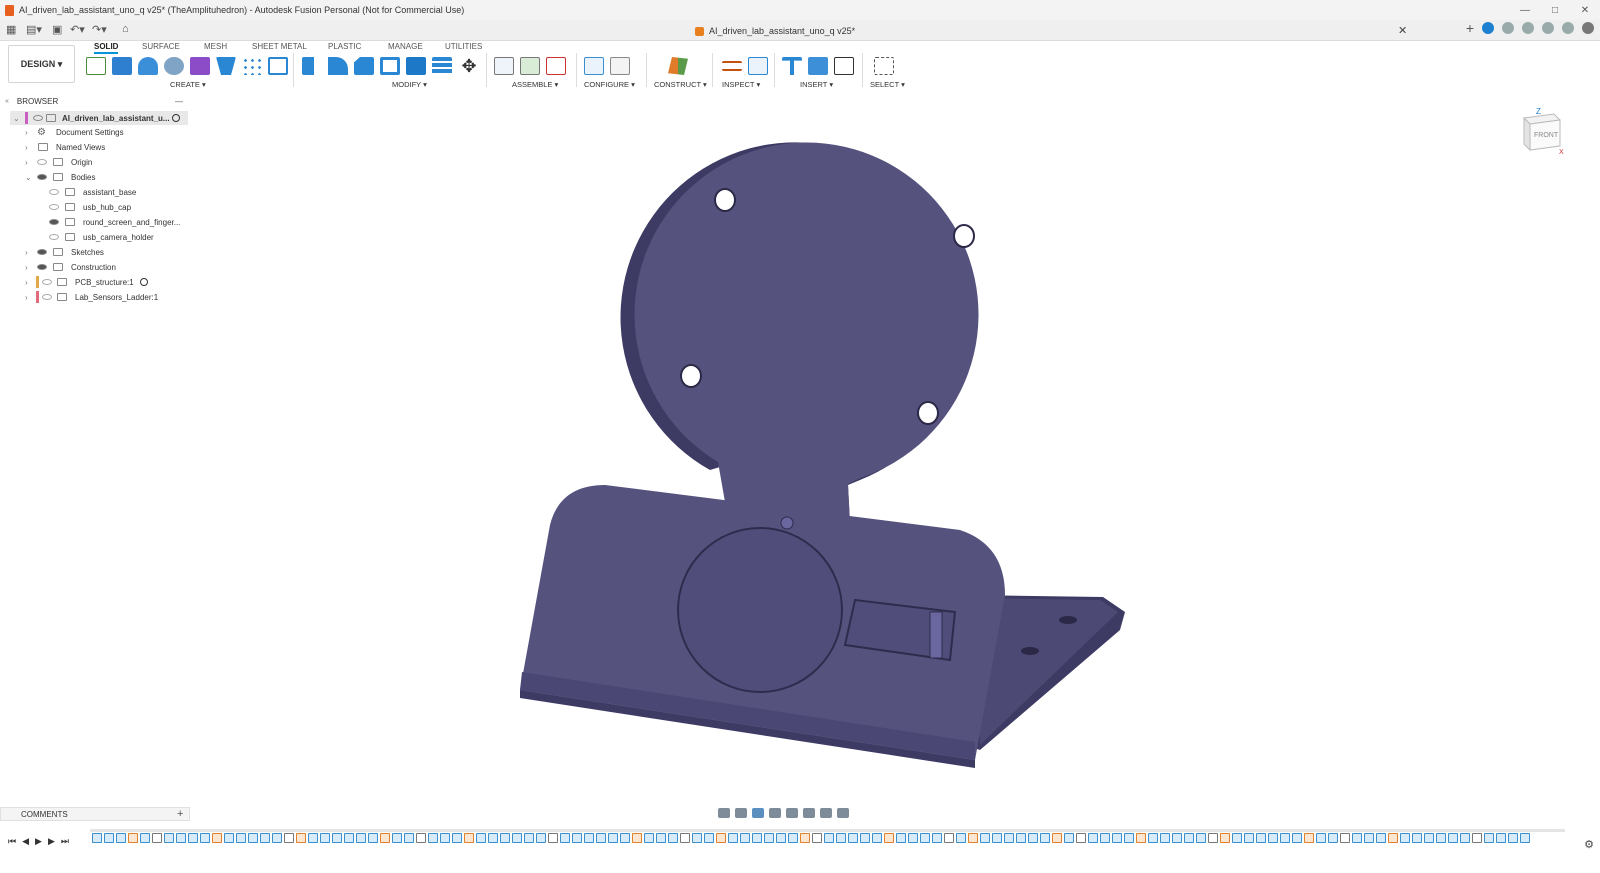  I want to click on workspace-switcher: DESIGN ▾, so click(41, 64).